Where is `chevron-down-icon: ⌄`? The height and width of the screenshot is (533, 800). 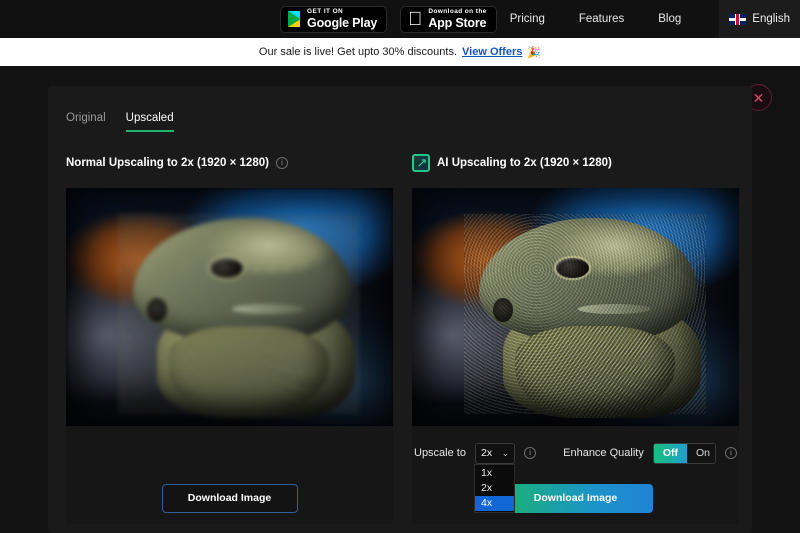
chevron-down-icon: ⌄ is located at coordinates (505, 452).